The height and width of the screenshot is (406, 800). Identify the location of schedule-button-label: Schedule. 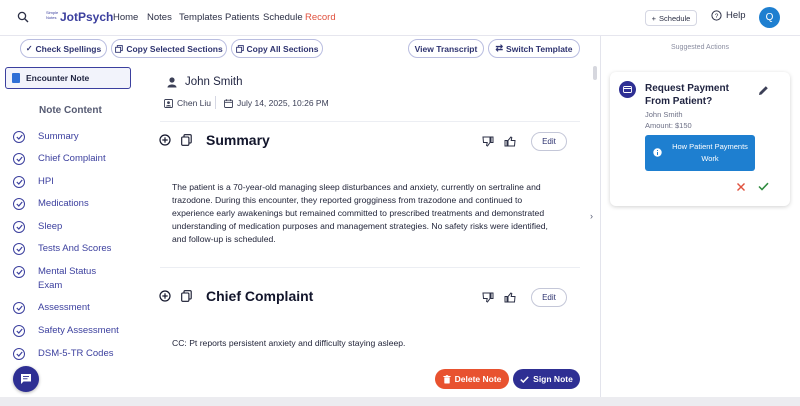
(675, 18).